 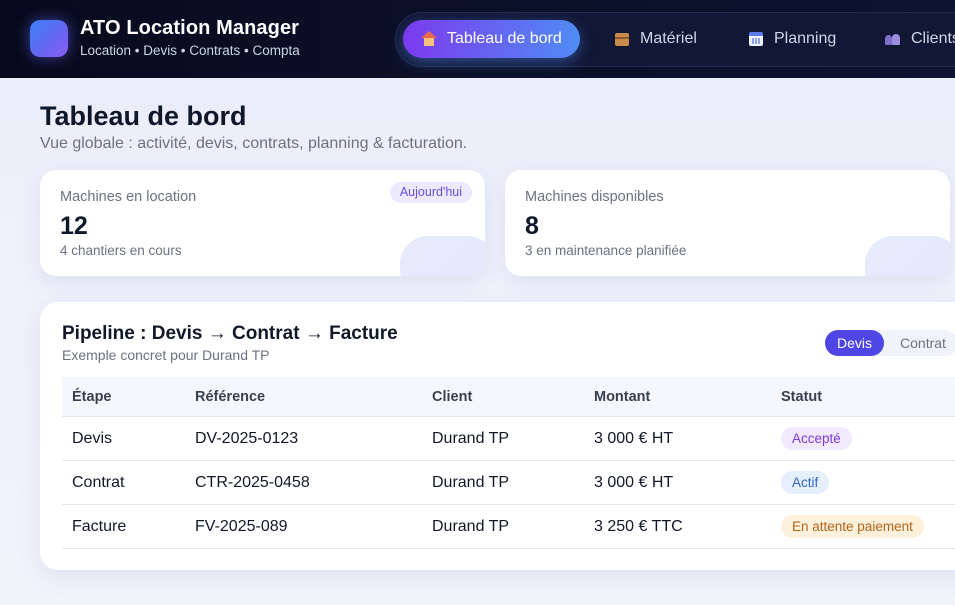 I want to click on cell-statut: En attente paiement, so click(x=863, y=526).